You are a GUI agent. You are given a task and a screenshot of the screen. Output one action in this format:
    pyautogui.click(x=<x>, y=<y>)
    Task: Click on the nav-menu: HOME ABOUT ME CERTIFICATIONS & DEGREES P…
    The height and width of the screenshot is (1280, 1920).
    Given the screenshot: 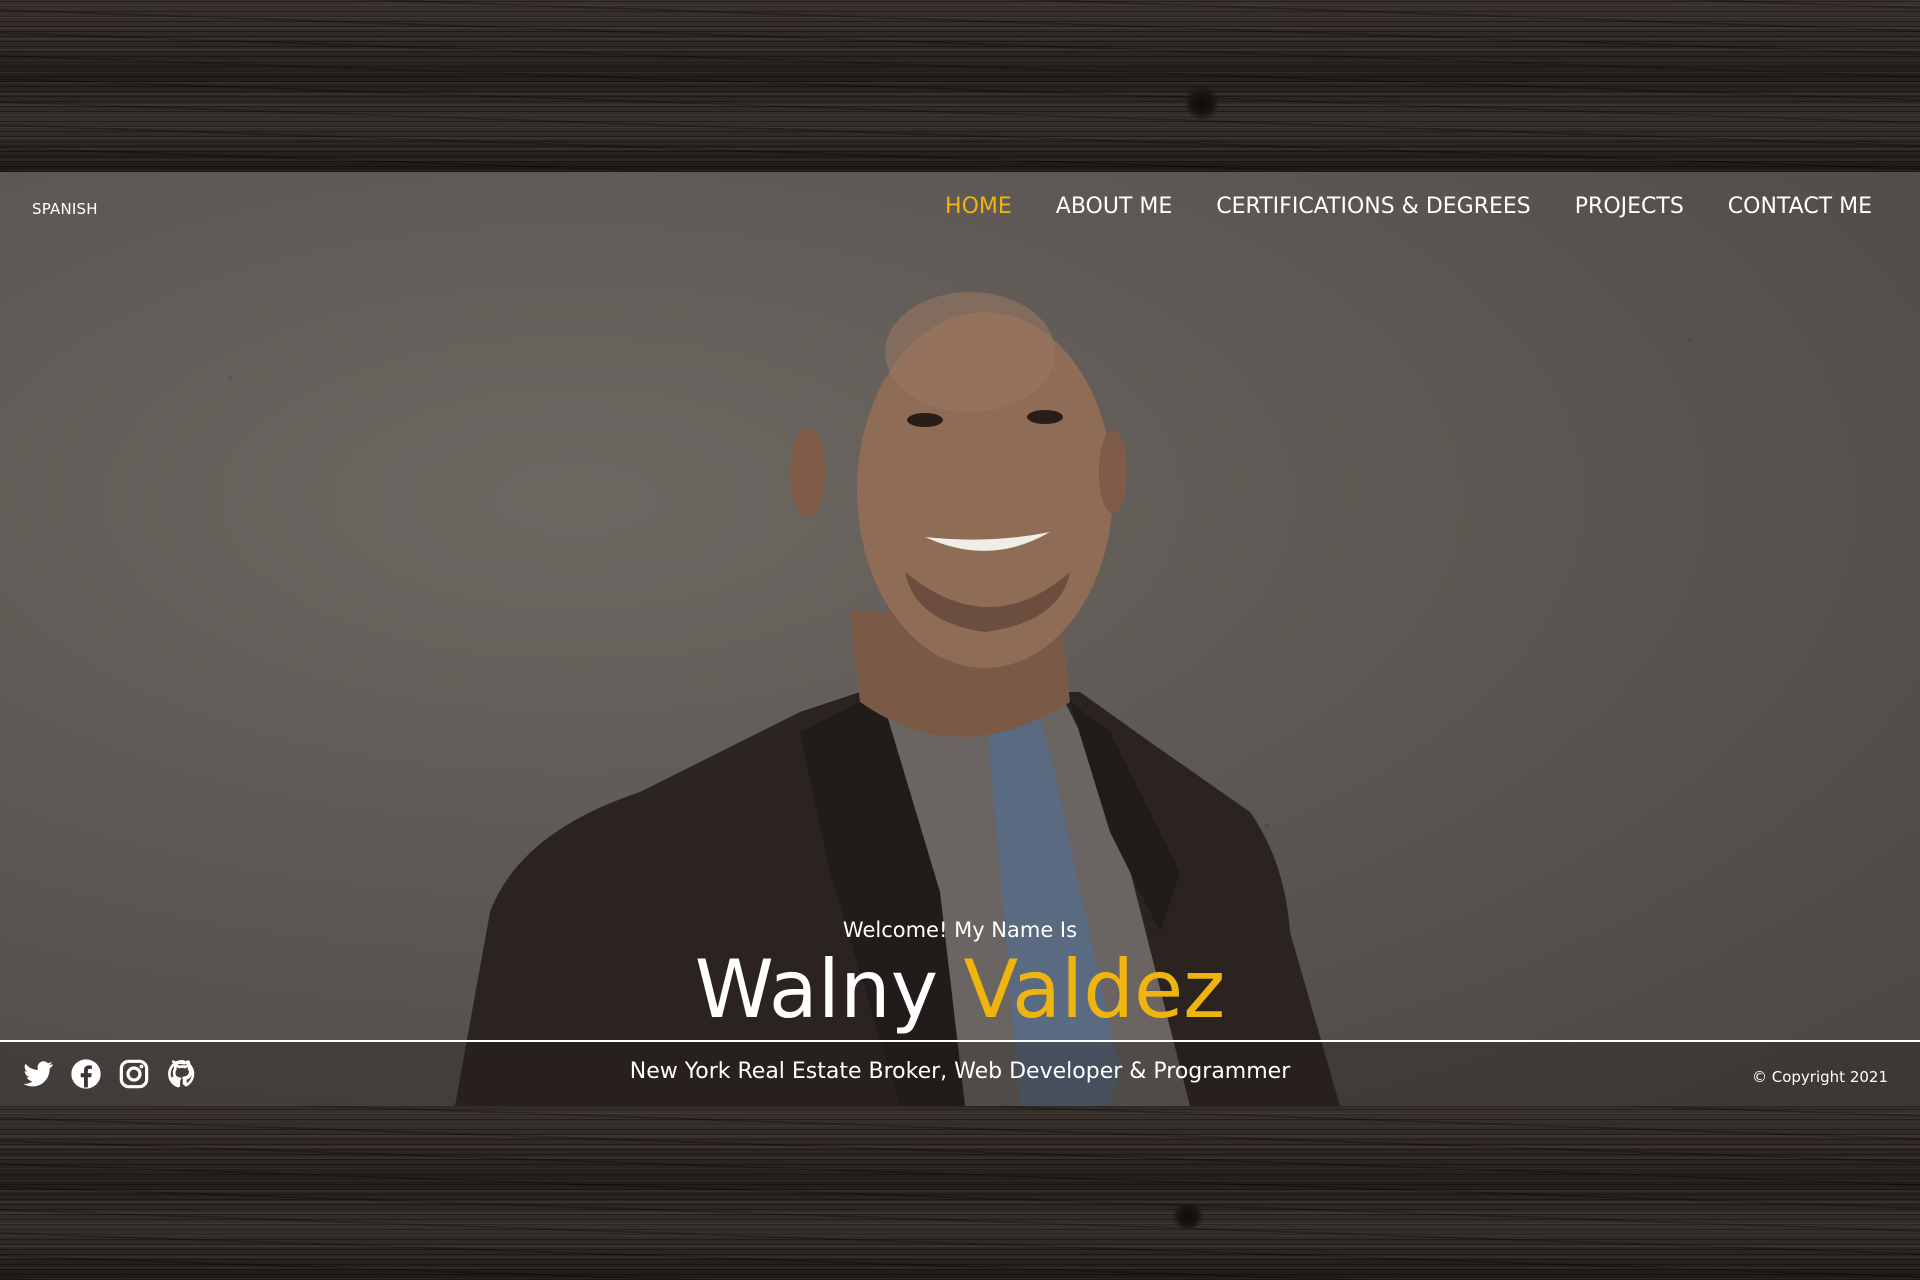 What is the action you would take?
    pyautogui.click(x=1408, y=206)
    